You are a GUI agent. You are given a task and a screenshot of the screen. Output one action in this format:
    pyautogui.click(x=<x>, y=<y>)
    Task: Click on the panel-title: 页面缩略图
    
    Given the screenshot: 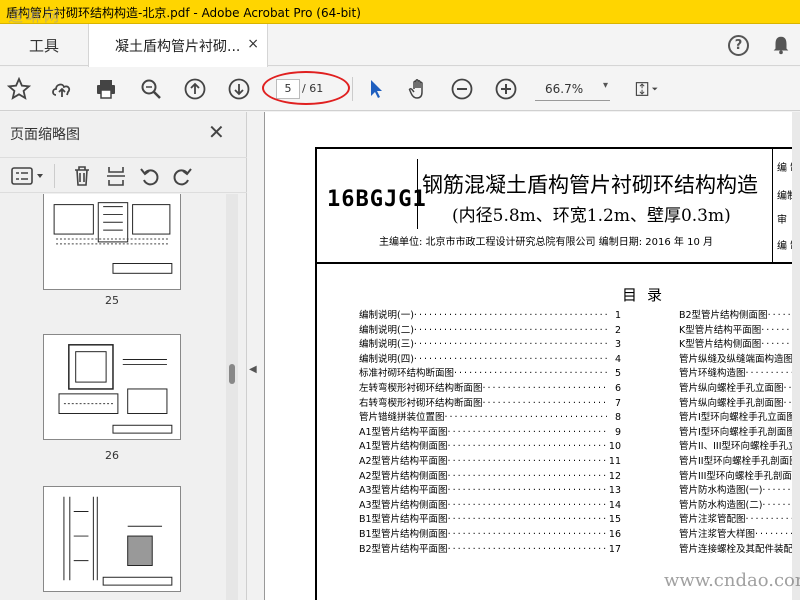 What is the action you would take?
    pyautogui.click(x=45, y=135)
    